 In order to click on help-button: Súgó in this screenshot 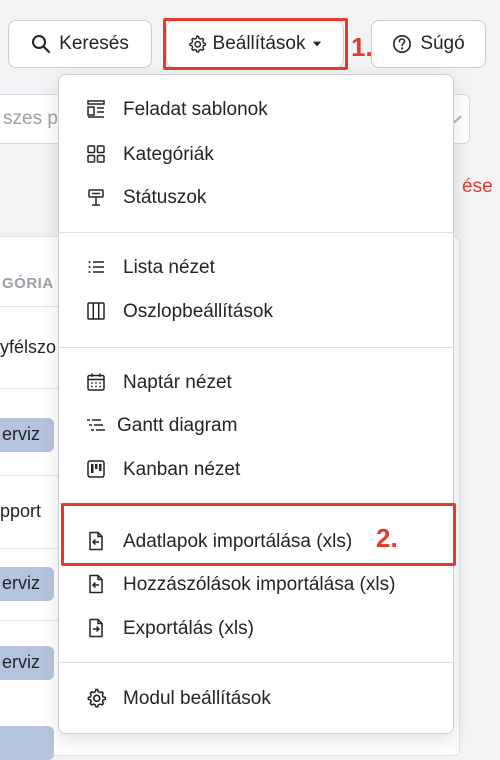, I will do `click(428, 44)`.